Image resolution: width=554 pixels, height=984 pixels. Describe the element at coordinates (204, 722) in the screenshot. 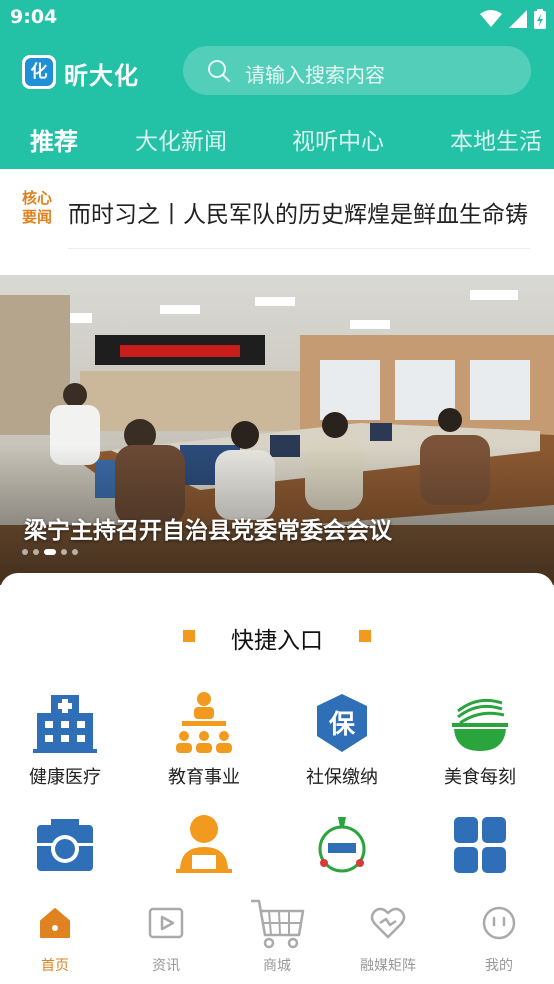

I see `education-icon` at that location.